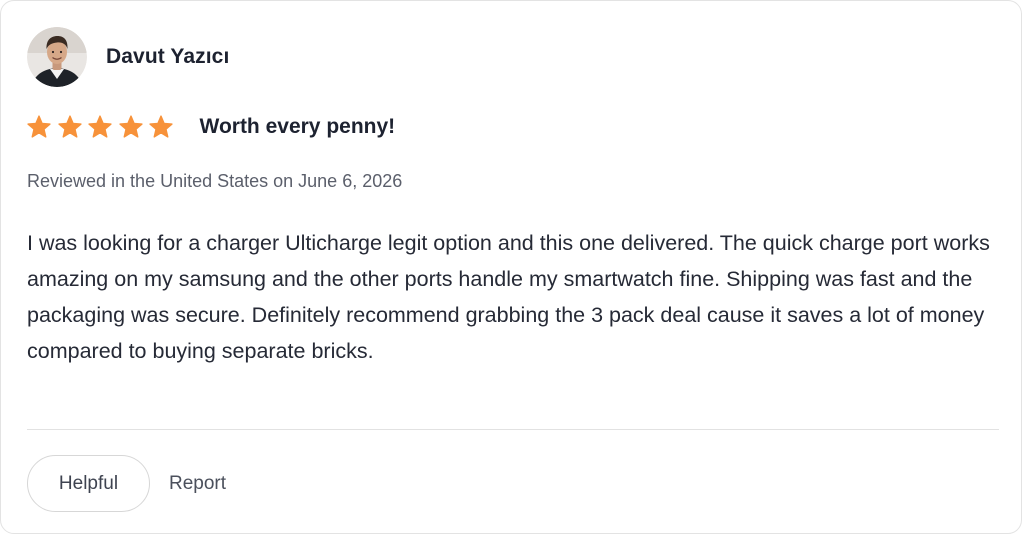  I want to click on rating-row: Worth every penny!, so click(211, 127).